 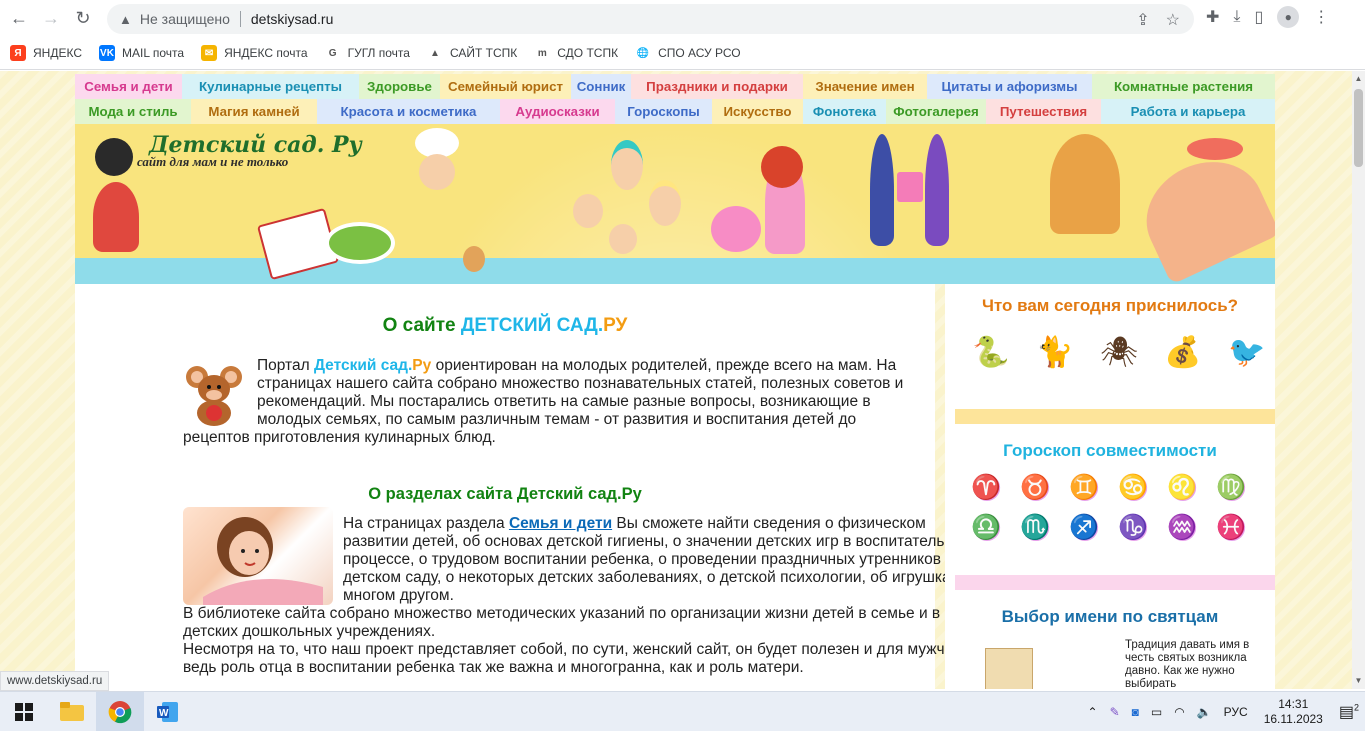 I want to click on tray-chevron-icon: ⌃, so click(x=1093, y=712).